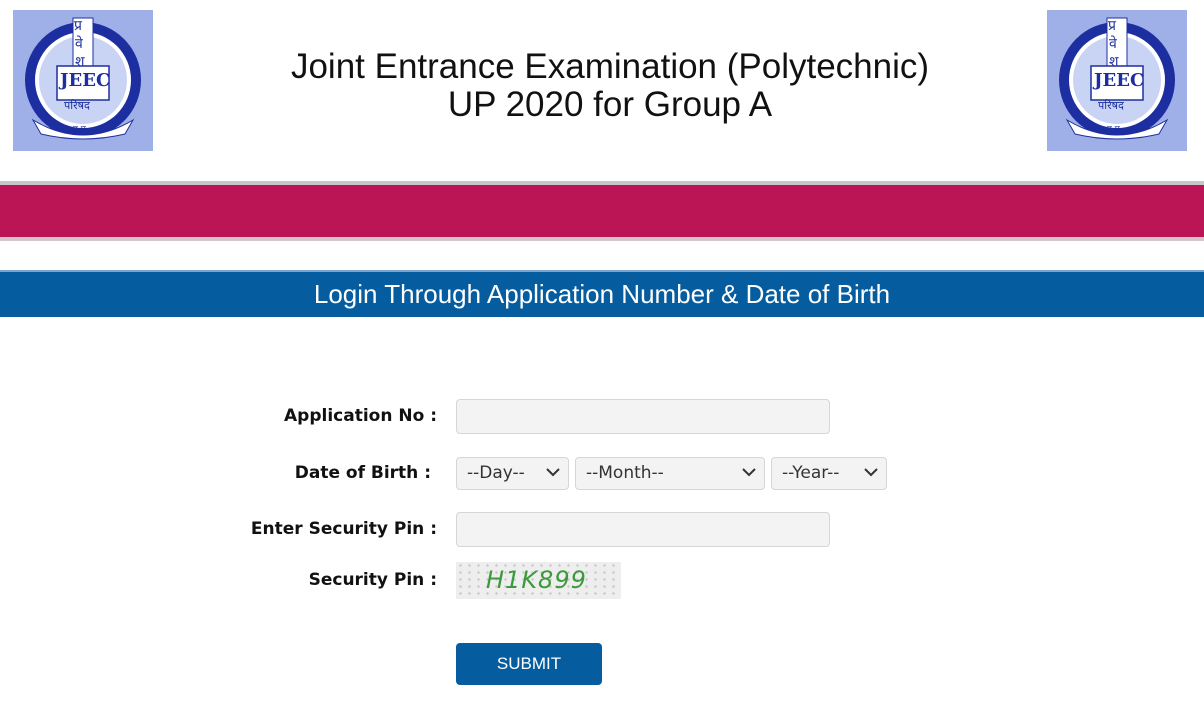  I want to click on dob-year-select: --Year--, so click(829, 473).